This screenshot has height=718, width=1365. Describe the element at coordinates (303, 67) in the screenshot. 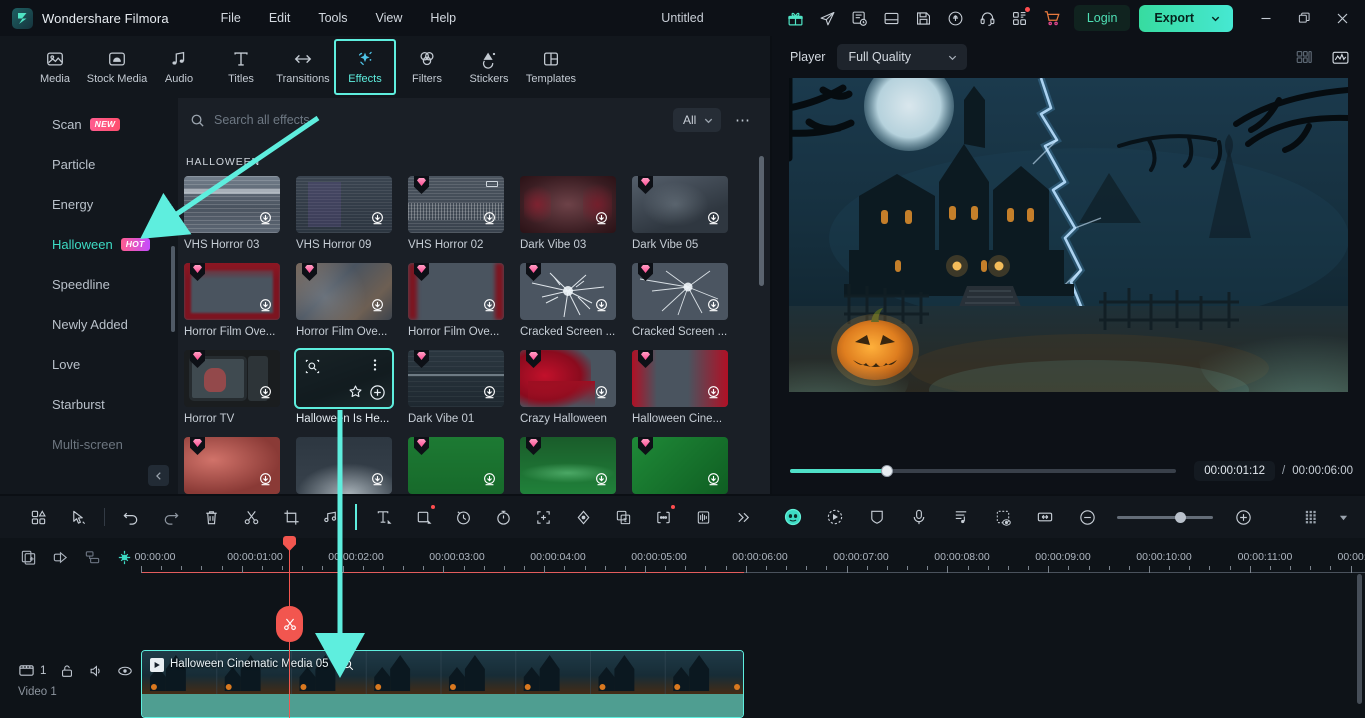

I see `tab-transitions: Transitions` at that location.